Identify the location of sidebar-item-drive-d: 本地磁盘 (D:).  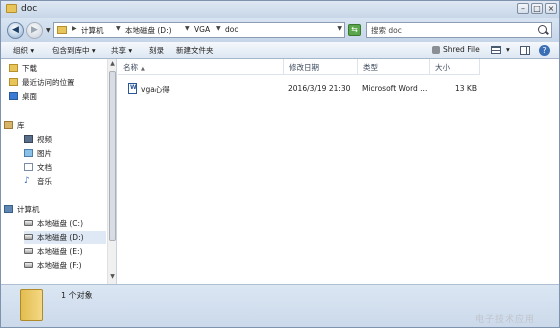
(65, 237).